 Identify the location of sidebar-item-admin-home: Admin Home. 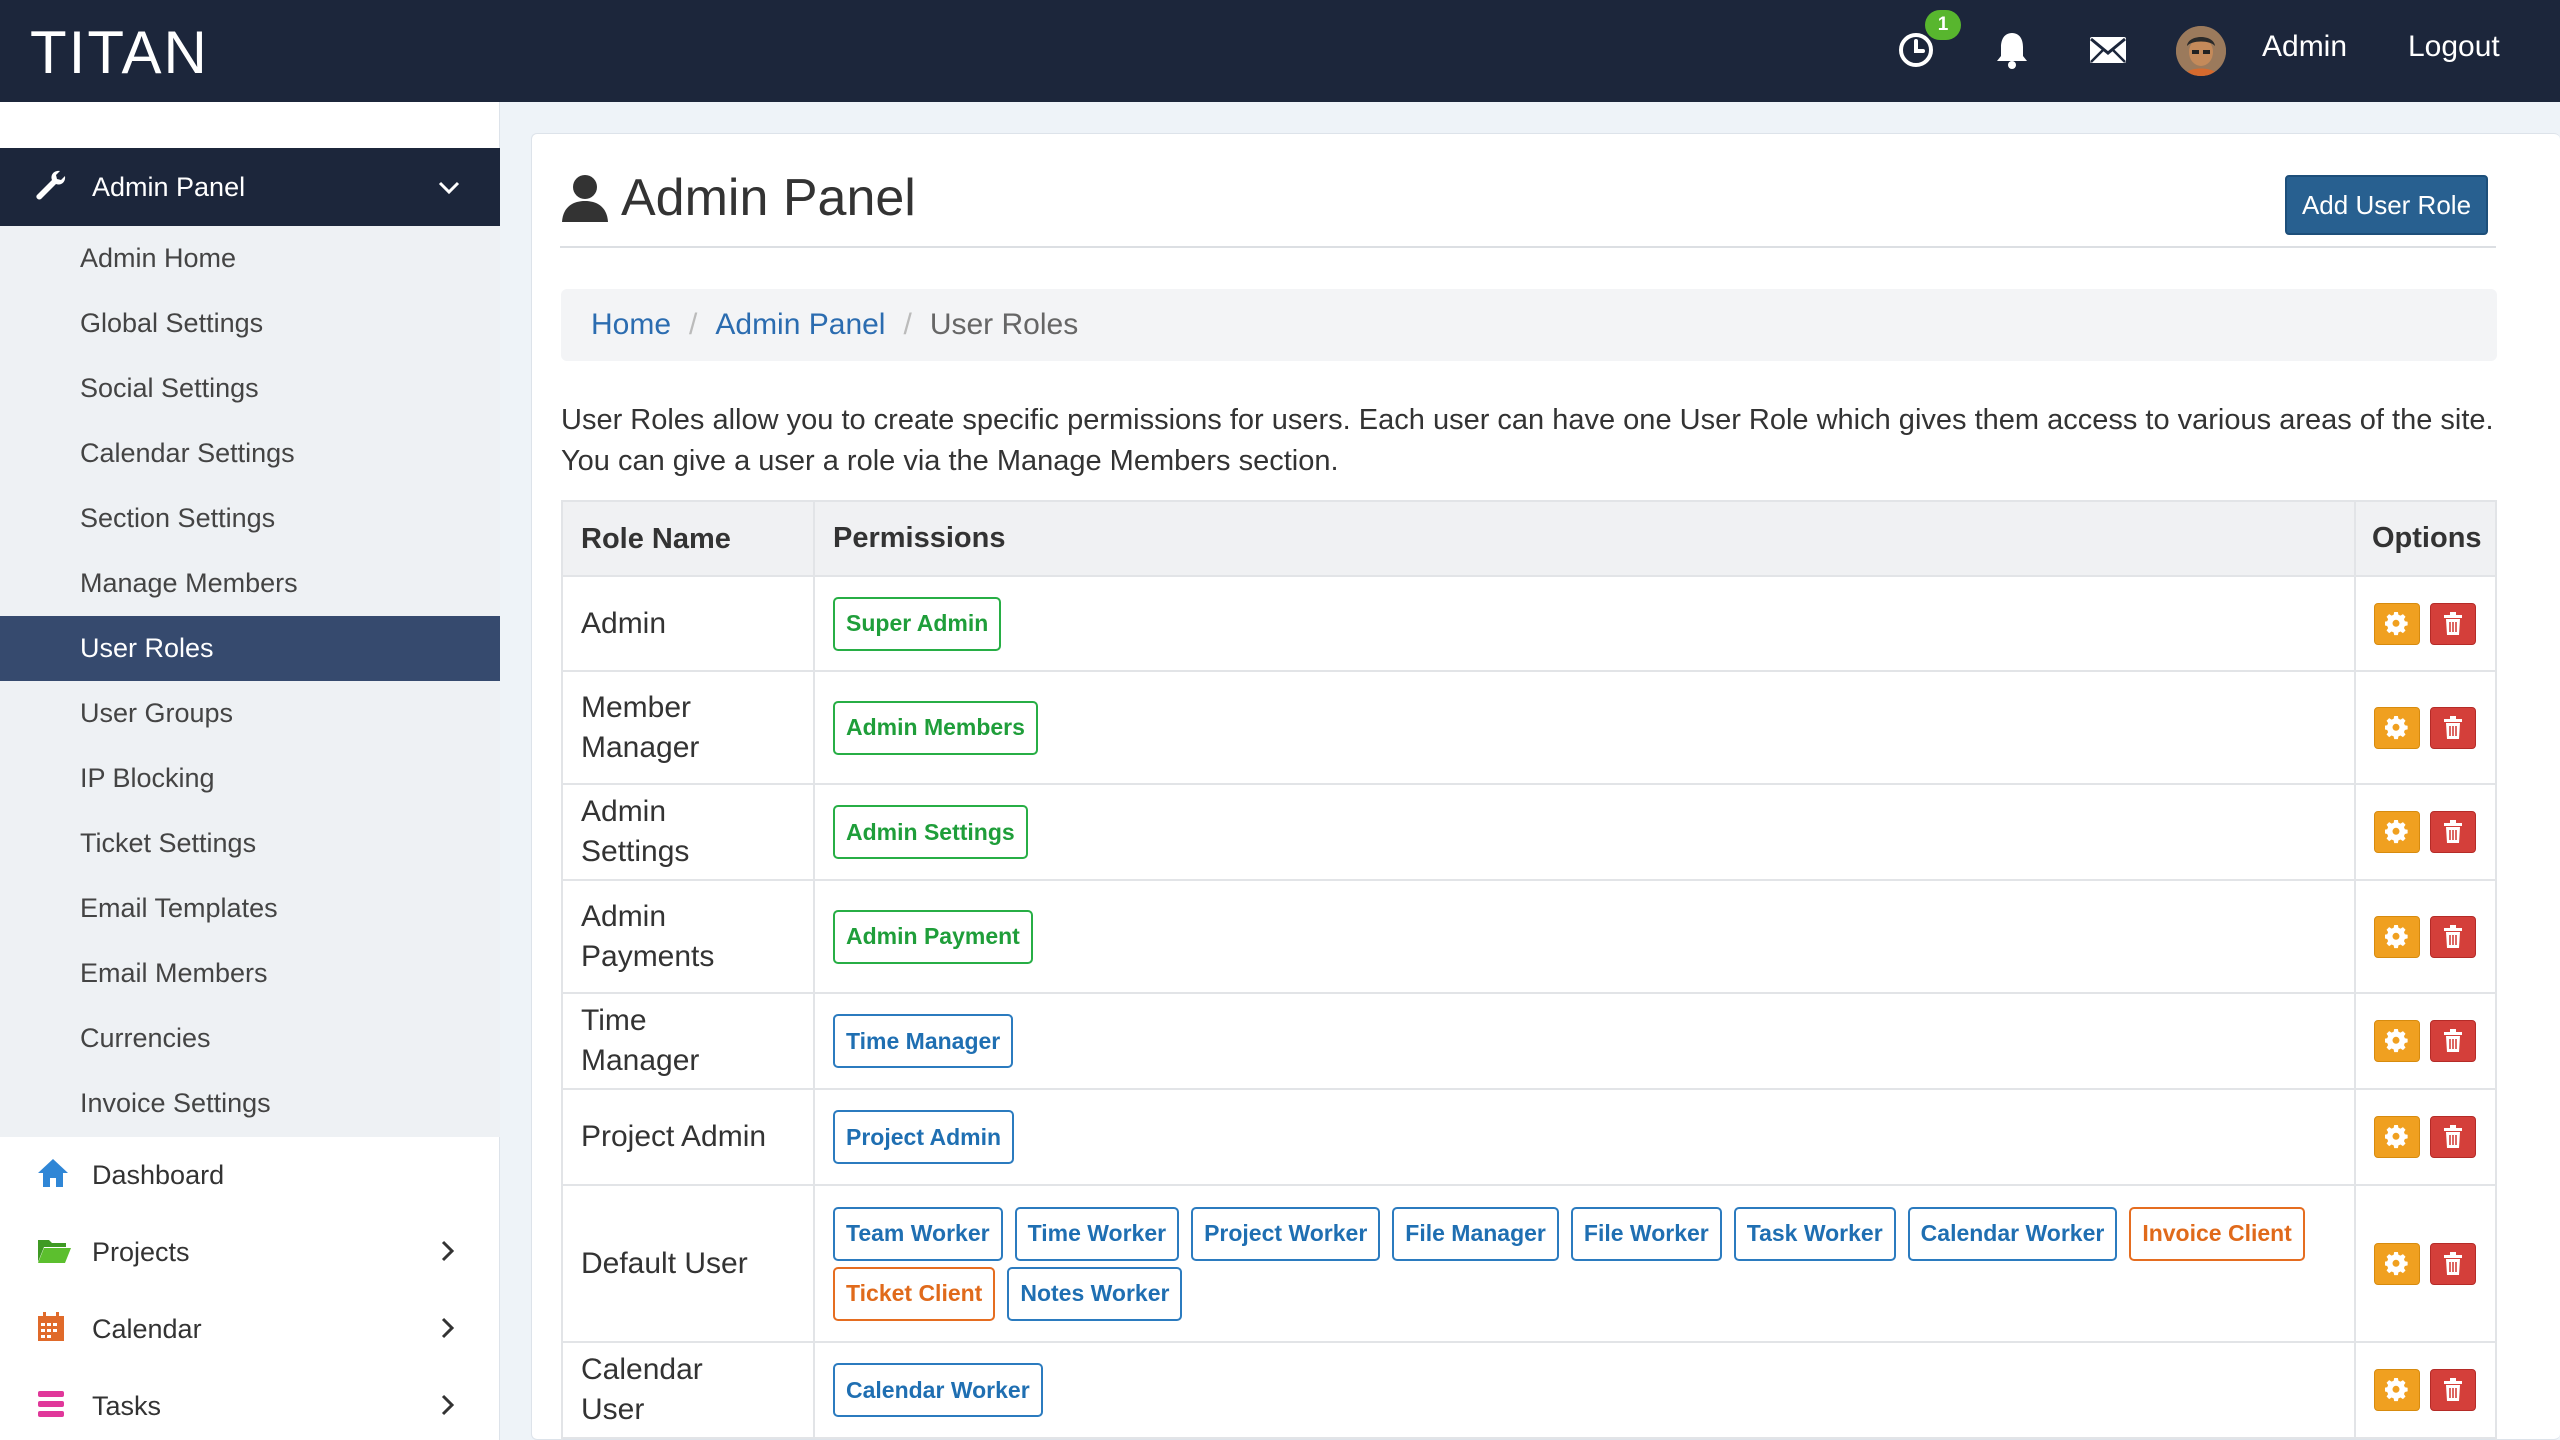
(250, 258).